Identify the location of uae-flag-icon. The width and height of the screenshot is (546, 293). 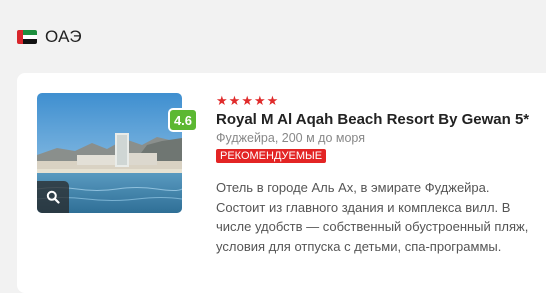
(27, 37).